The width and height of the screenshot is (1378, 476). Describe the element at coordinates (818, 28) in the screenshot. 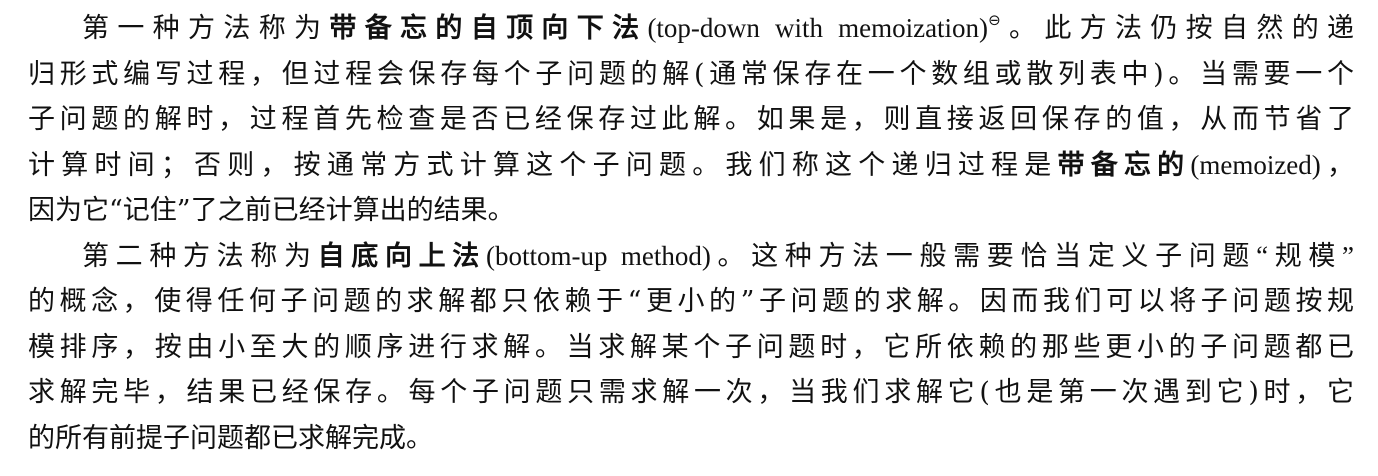

I see `term-top-down-english: (top-down with memoization)` at that location.